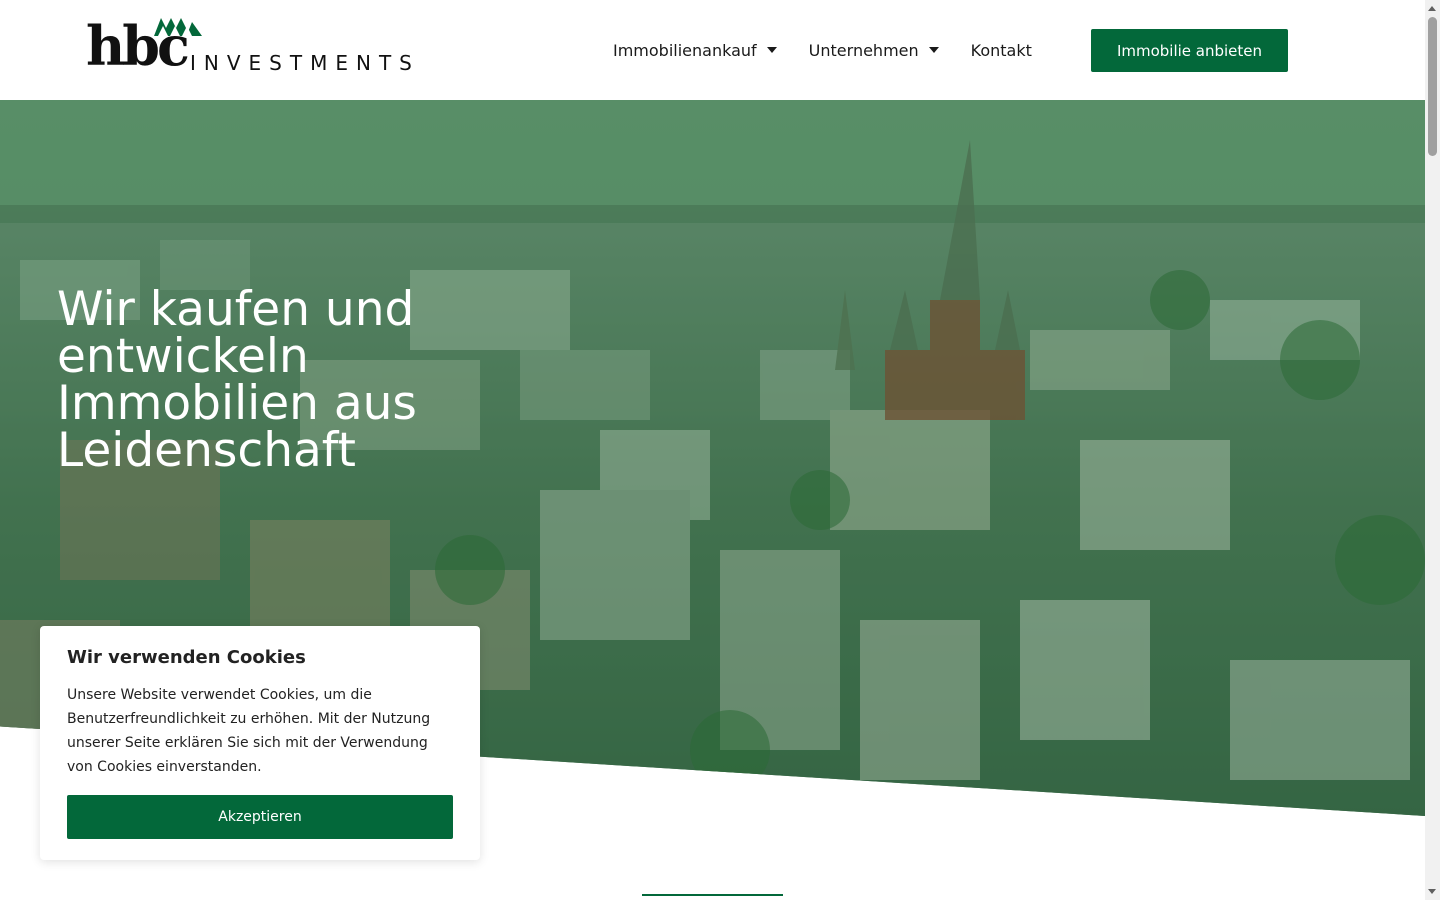  I want to click on scrollbar-thumb, so click(1432, 86).